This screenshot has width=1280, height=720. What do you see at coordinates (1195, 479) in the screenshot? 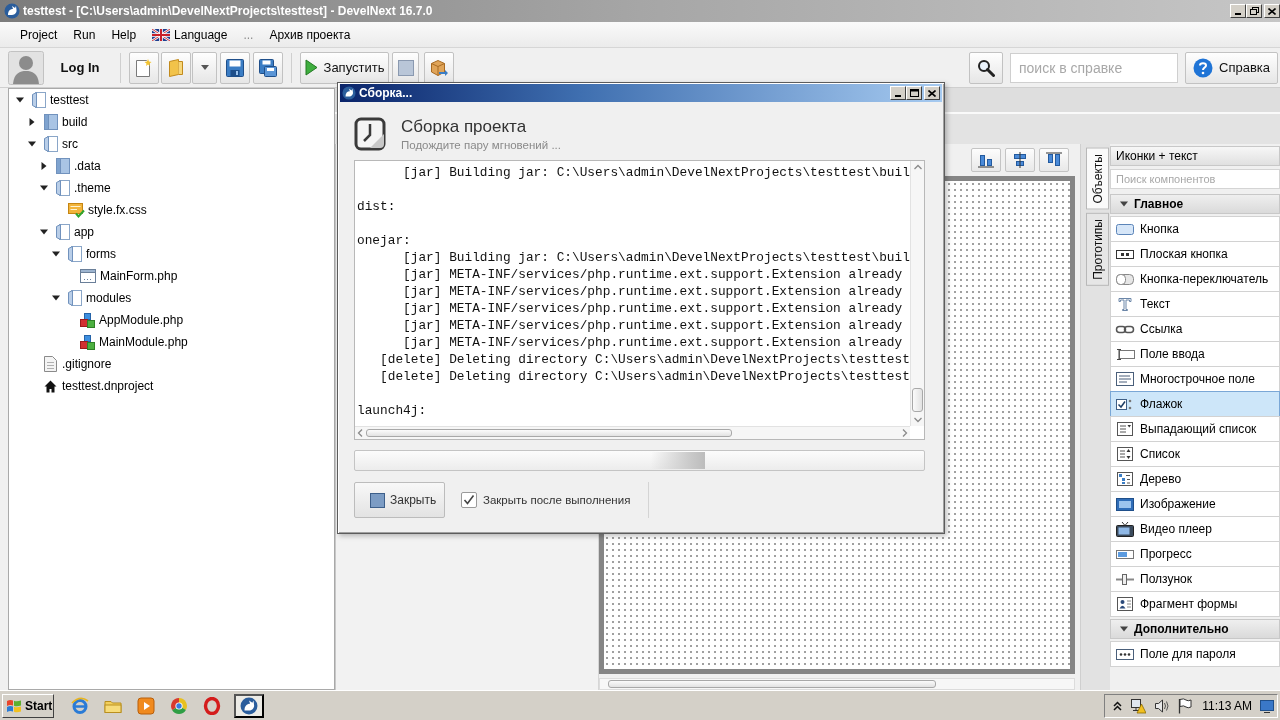
I see `component-item: Дерево` at bounding box center [1195, 479].